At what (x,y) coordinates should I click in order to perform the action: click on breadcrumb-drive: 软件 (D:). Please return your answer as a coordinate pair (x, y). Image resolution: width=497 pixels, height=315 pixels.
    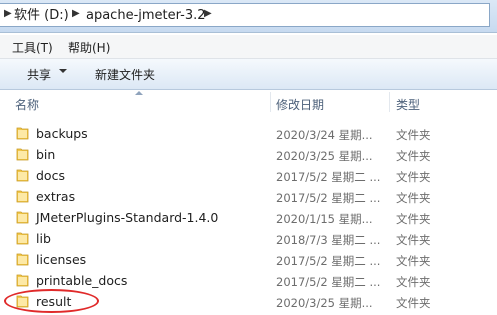
    Looking at the image, I should click on (41, 16).